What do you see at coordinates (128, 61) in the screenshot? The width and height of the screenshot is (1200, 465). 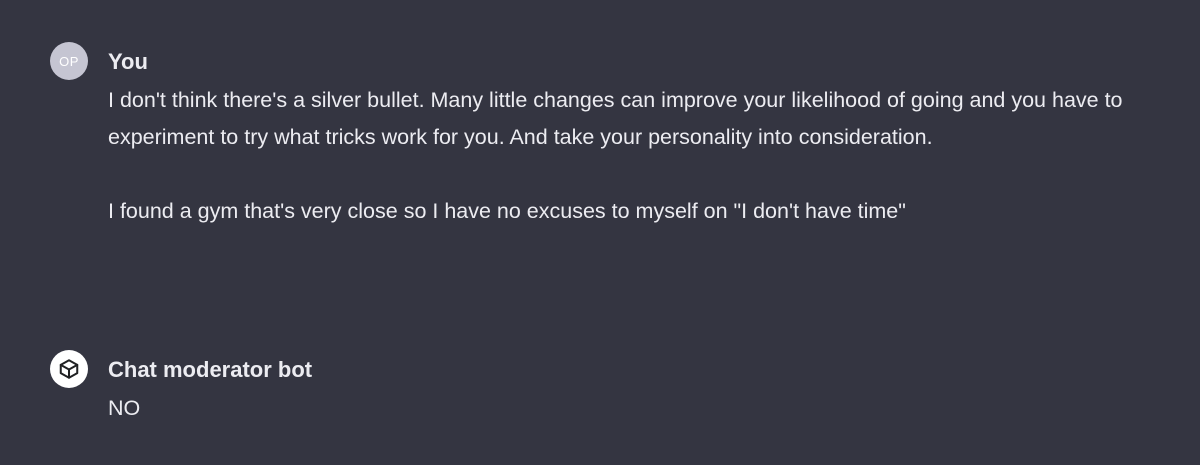 I see `message-author: You` at bounding box center [128, 61].